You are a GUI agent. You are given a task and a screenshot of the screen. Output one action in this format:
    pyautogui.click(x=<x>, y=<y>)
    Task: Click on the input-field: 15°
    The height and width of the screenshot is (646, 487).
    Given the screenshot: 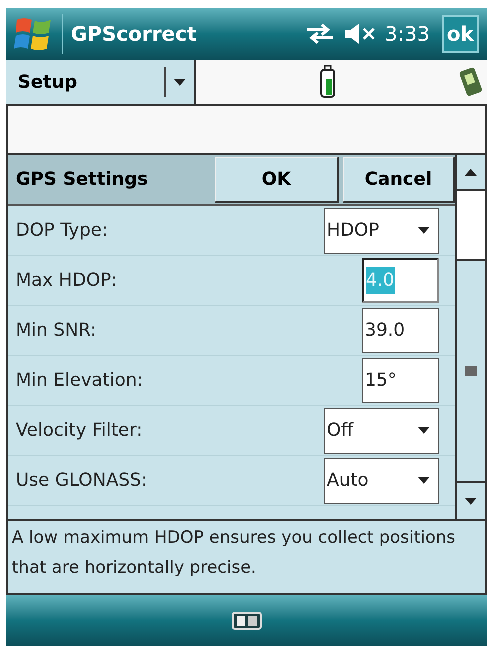 What is the action you would take?
    pyautogui.click(x=400, y=380)
    